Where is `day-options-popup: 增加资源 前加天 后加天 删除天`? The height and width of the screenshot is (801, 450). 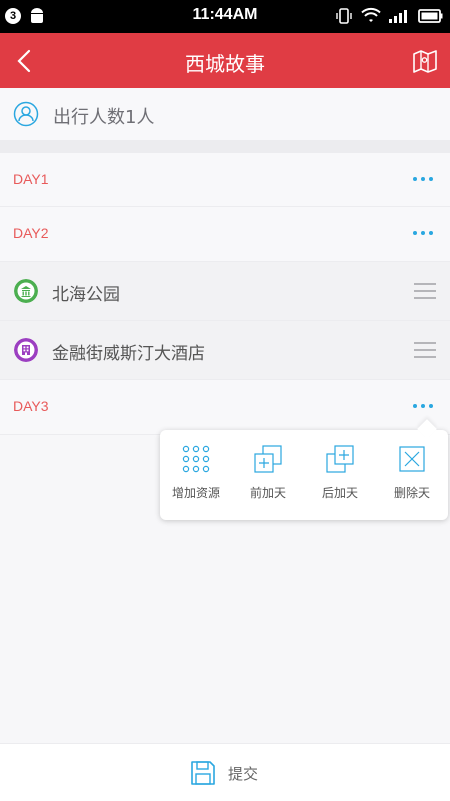
day-options-popup: 增加资源 前加天 后加天 删除天 is located at coordinates (304, 469).